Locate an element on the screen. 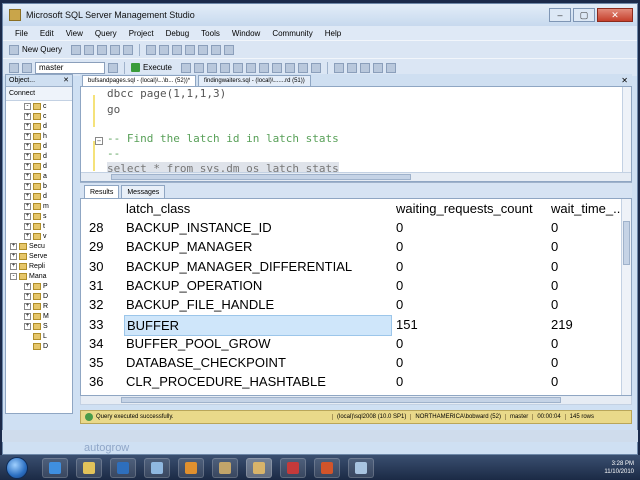 The height and width of the screenshot is (480, 640). table-row: 35 DATABASE_CHECKPOINT 0 0 is located at coordinates (356, 362).